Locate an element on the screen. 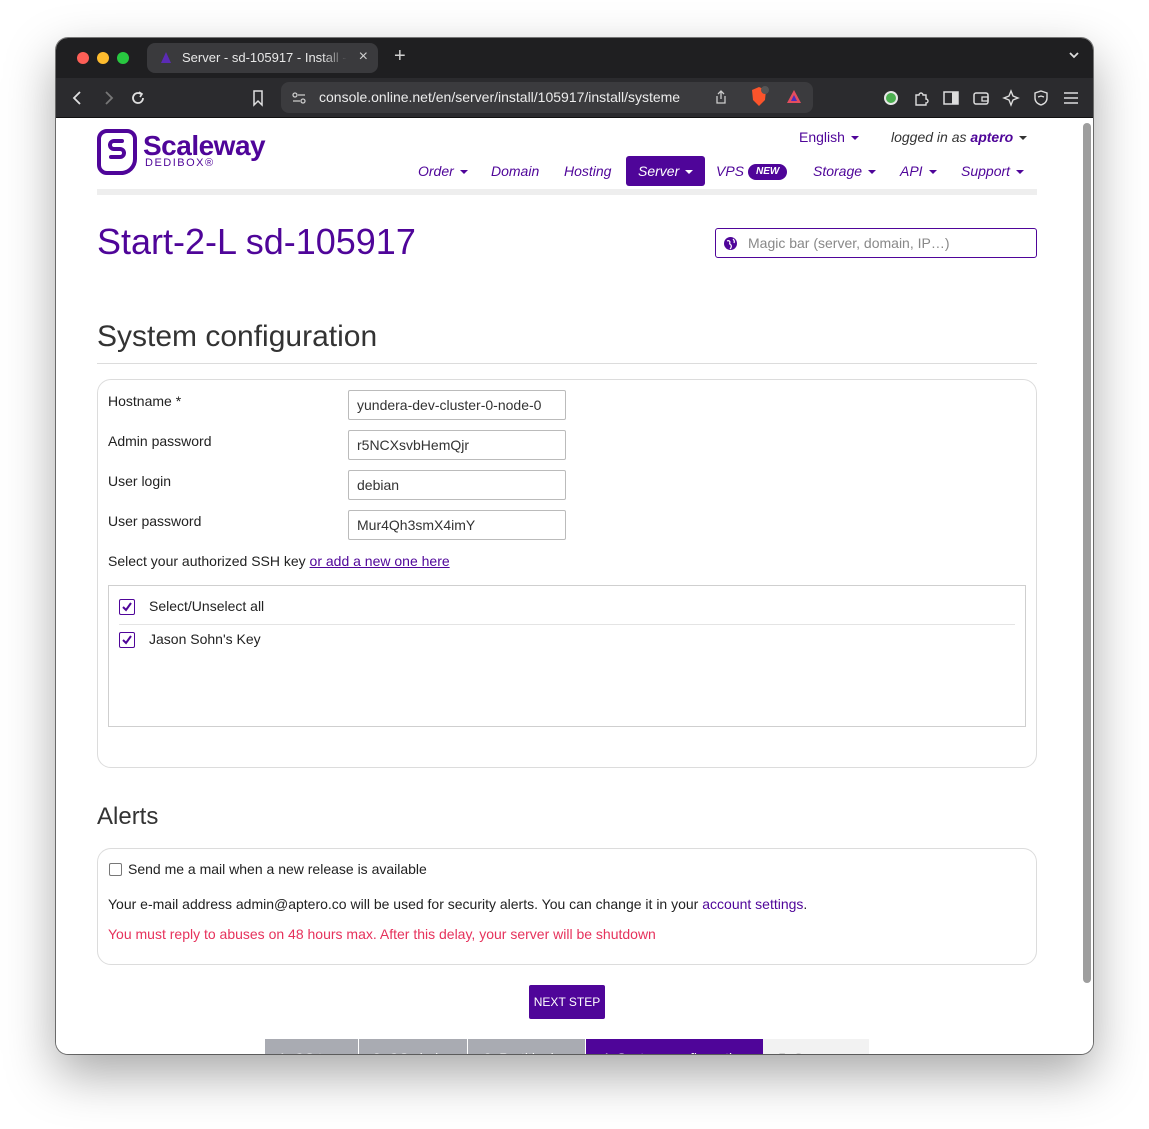  bookmark-icon is located at coordinates (258, 98).